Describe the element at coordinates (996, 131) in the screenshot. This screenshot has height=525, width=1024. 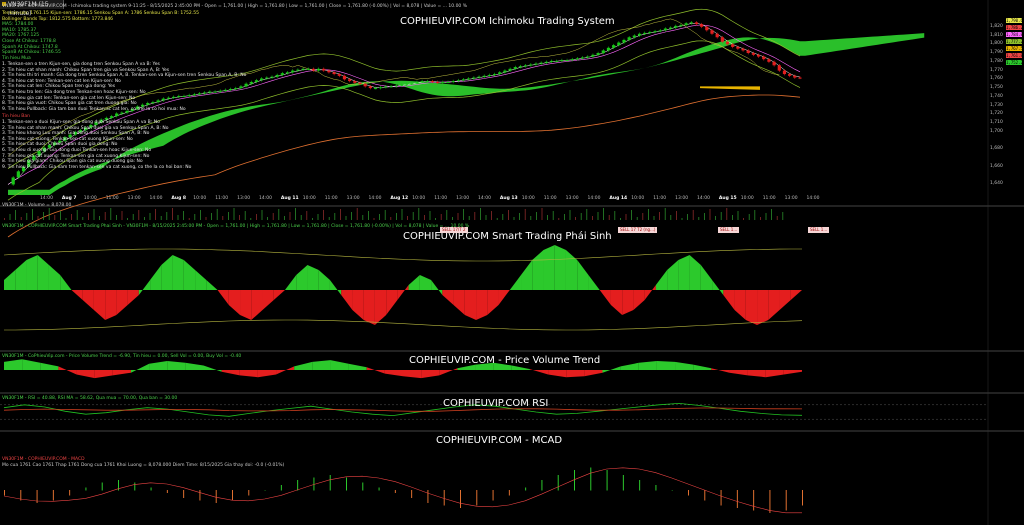
I see `price-tick-label: 1,700` at that location.